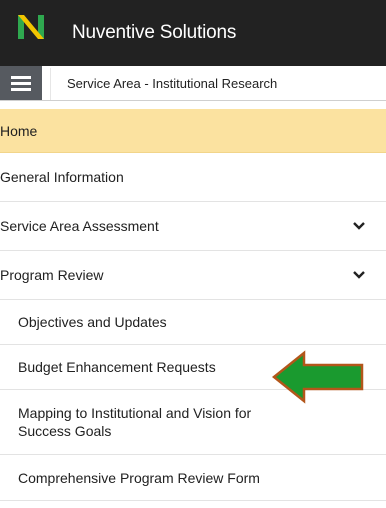  What do you see at coordinates (117, 367) in the screenshot?
I see `nav-item-label: Budget Enhancement Requests` at bounding box center [117, 367].